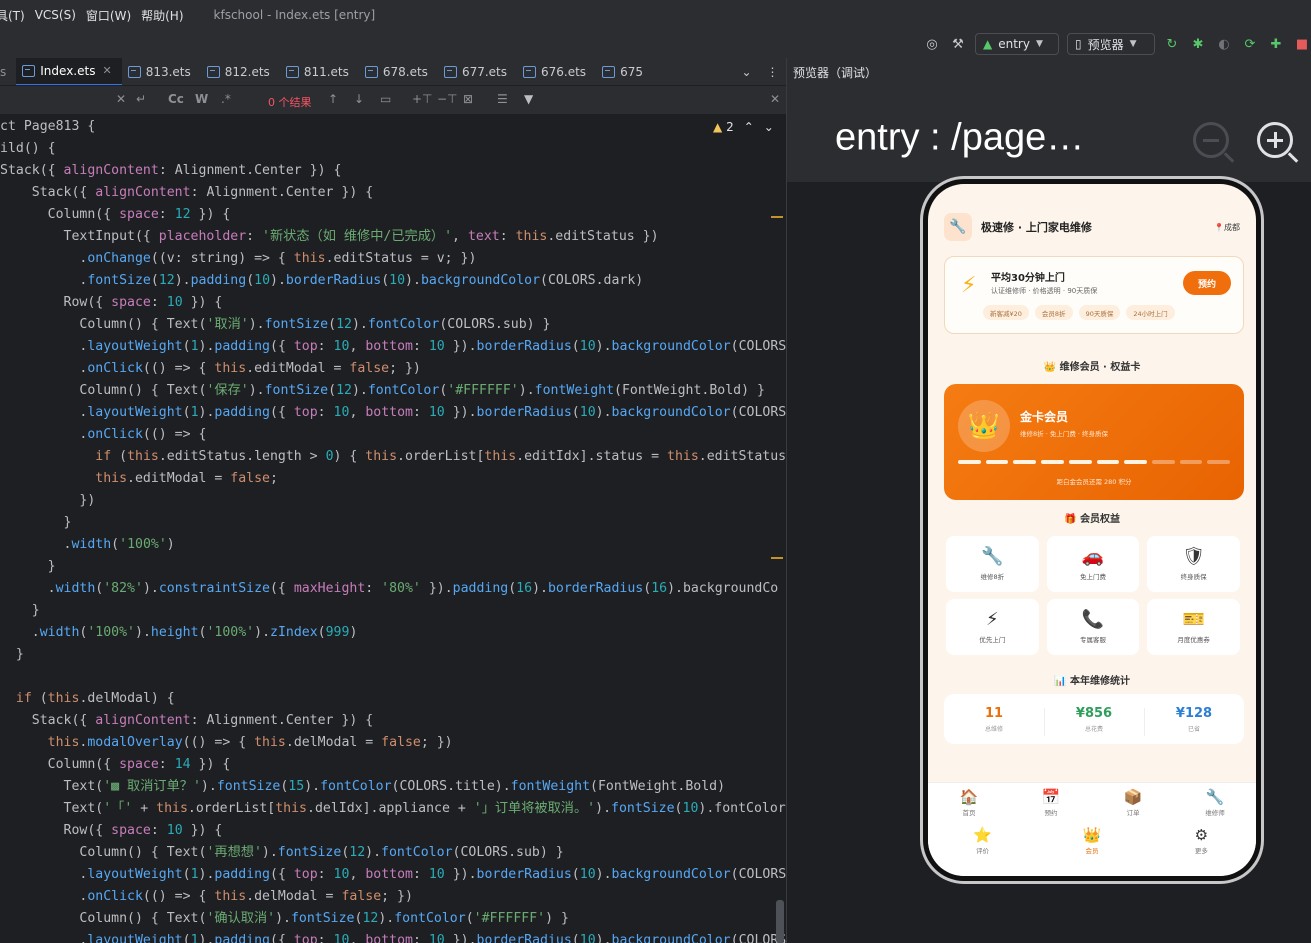 The width and height of the screenshot is (1311, 943). What do you see at coordinates (1092, 679) in the screenshot?
I see `stats-section-title: 📊 本年维修统计` at bounding box center [1092, 679].